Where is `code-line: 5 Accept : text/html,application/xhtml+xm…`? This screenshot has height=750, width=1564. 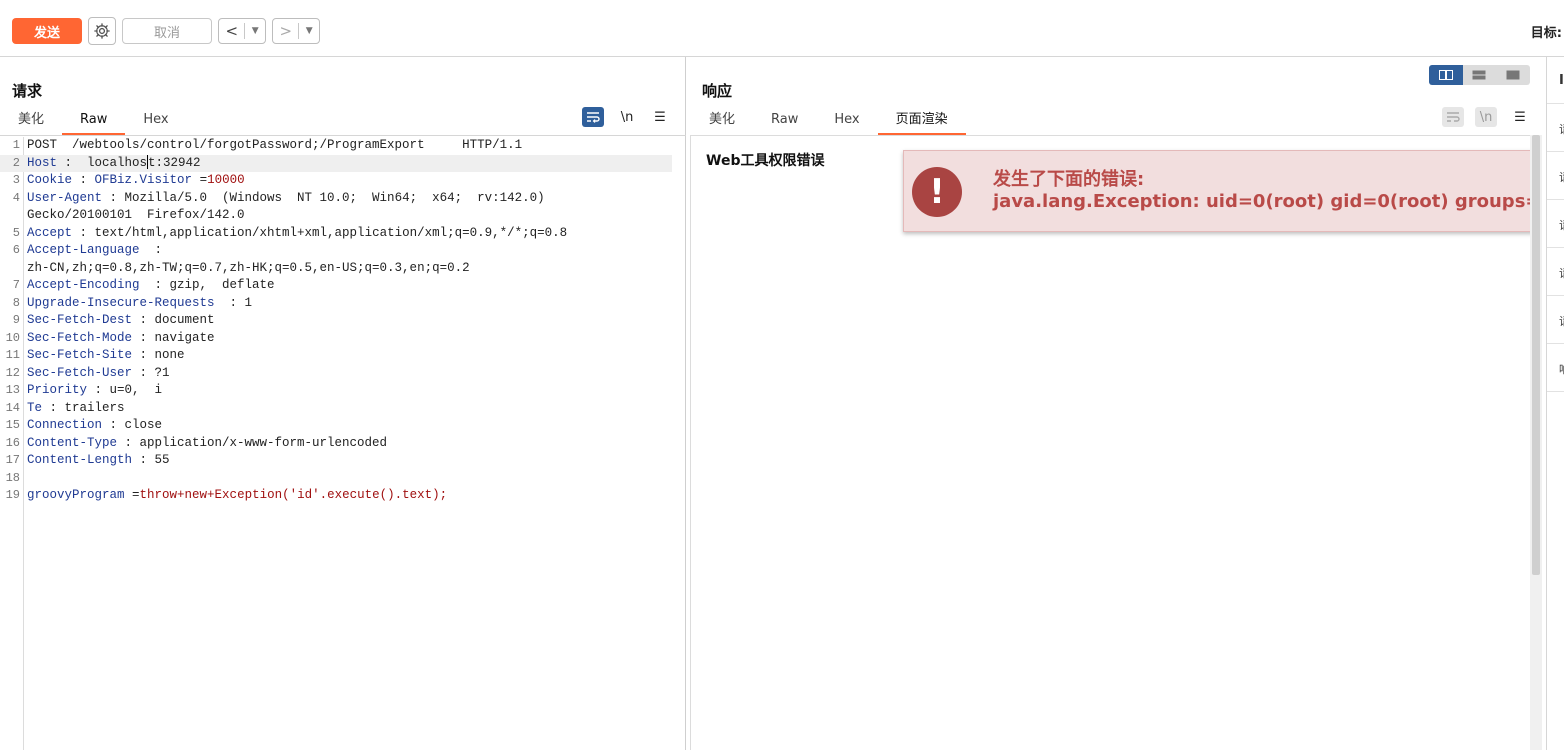
code-line: 5 Accept : text/html,application/xhtml+xm… is located at coordinates (336, 234).